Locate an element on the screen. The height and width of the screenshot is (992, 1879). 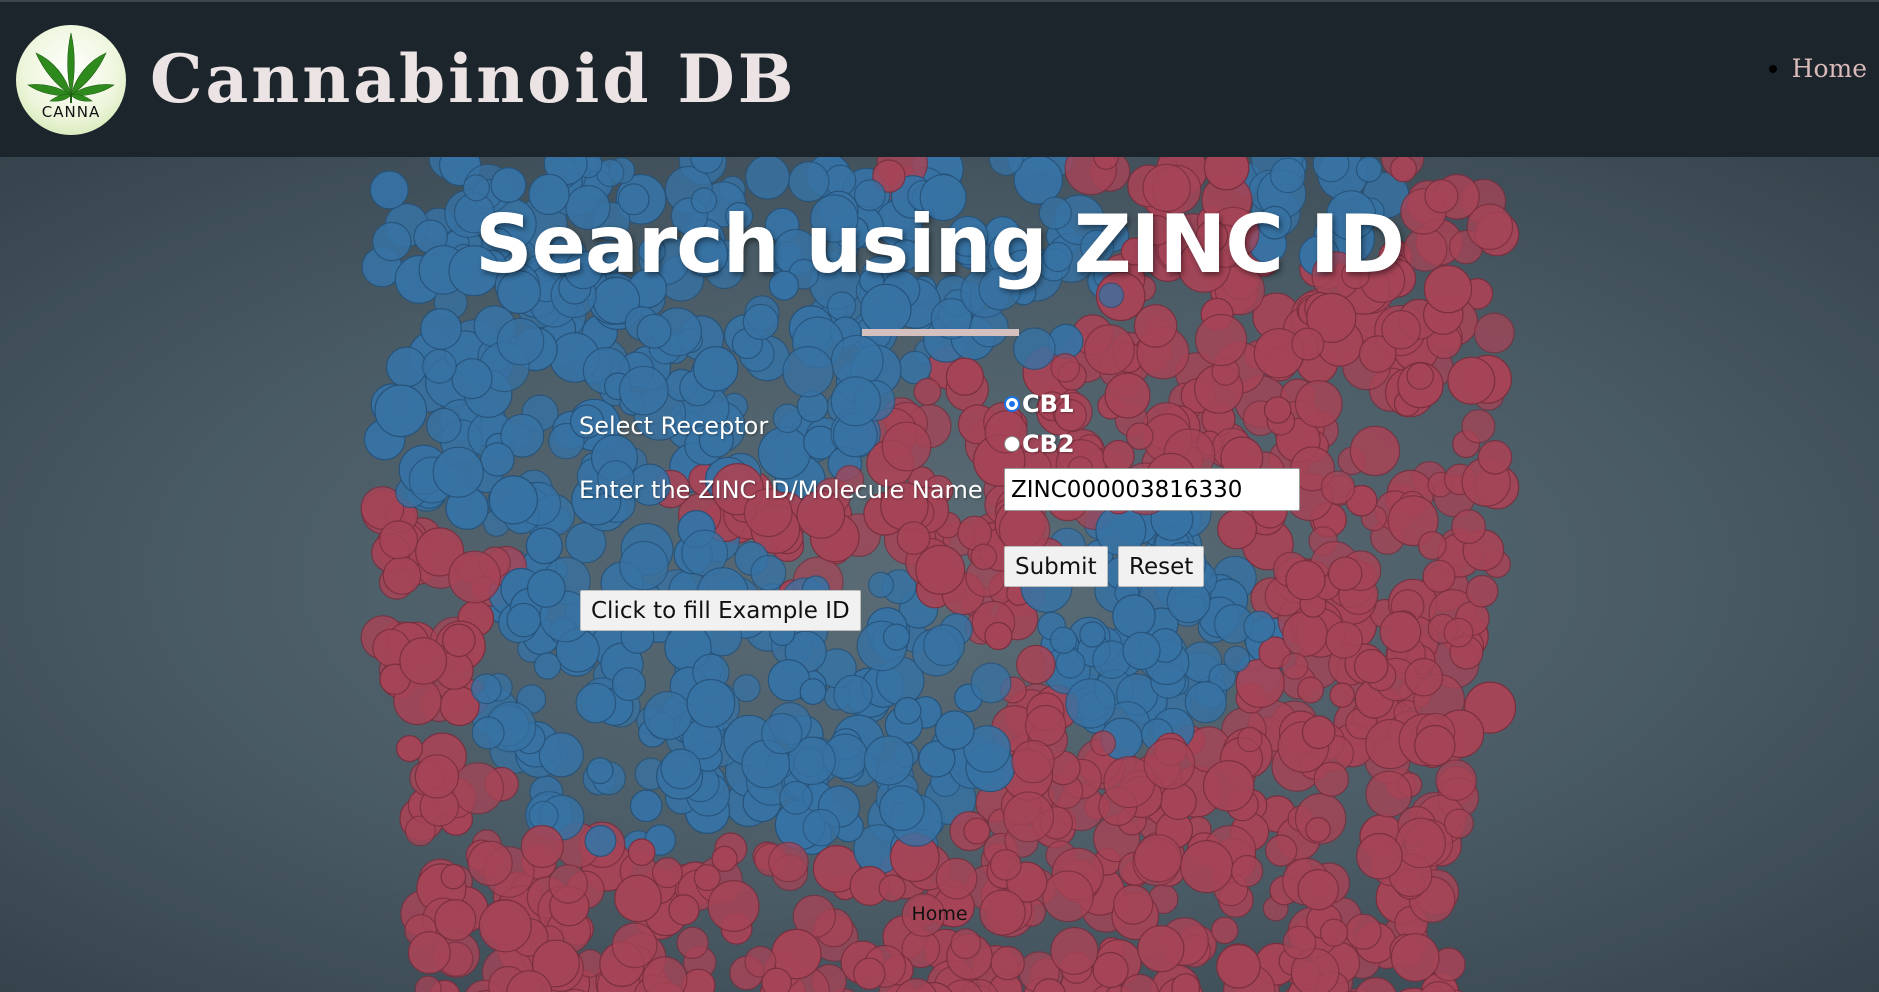
footer-home-link: Home is located at coordinates (939, 914).